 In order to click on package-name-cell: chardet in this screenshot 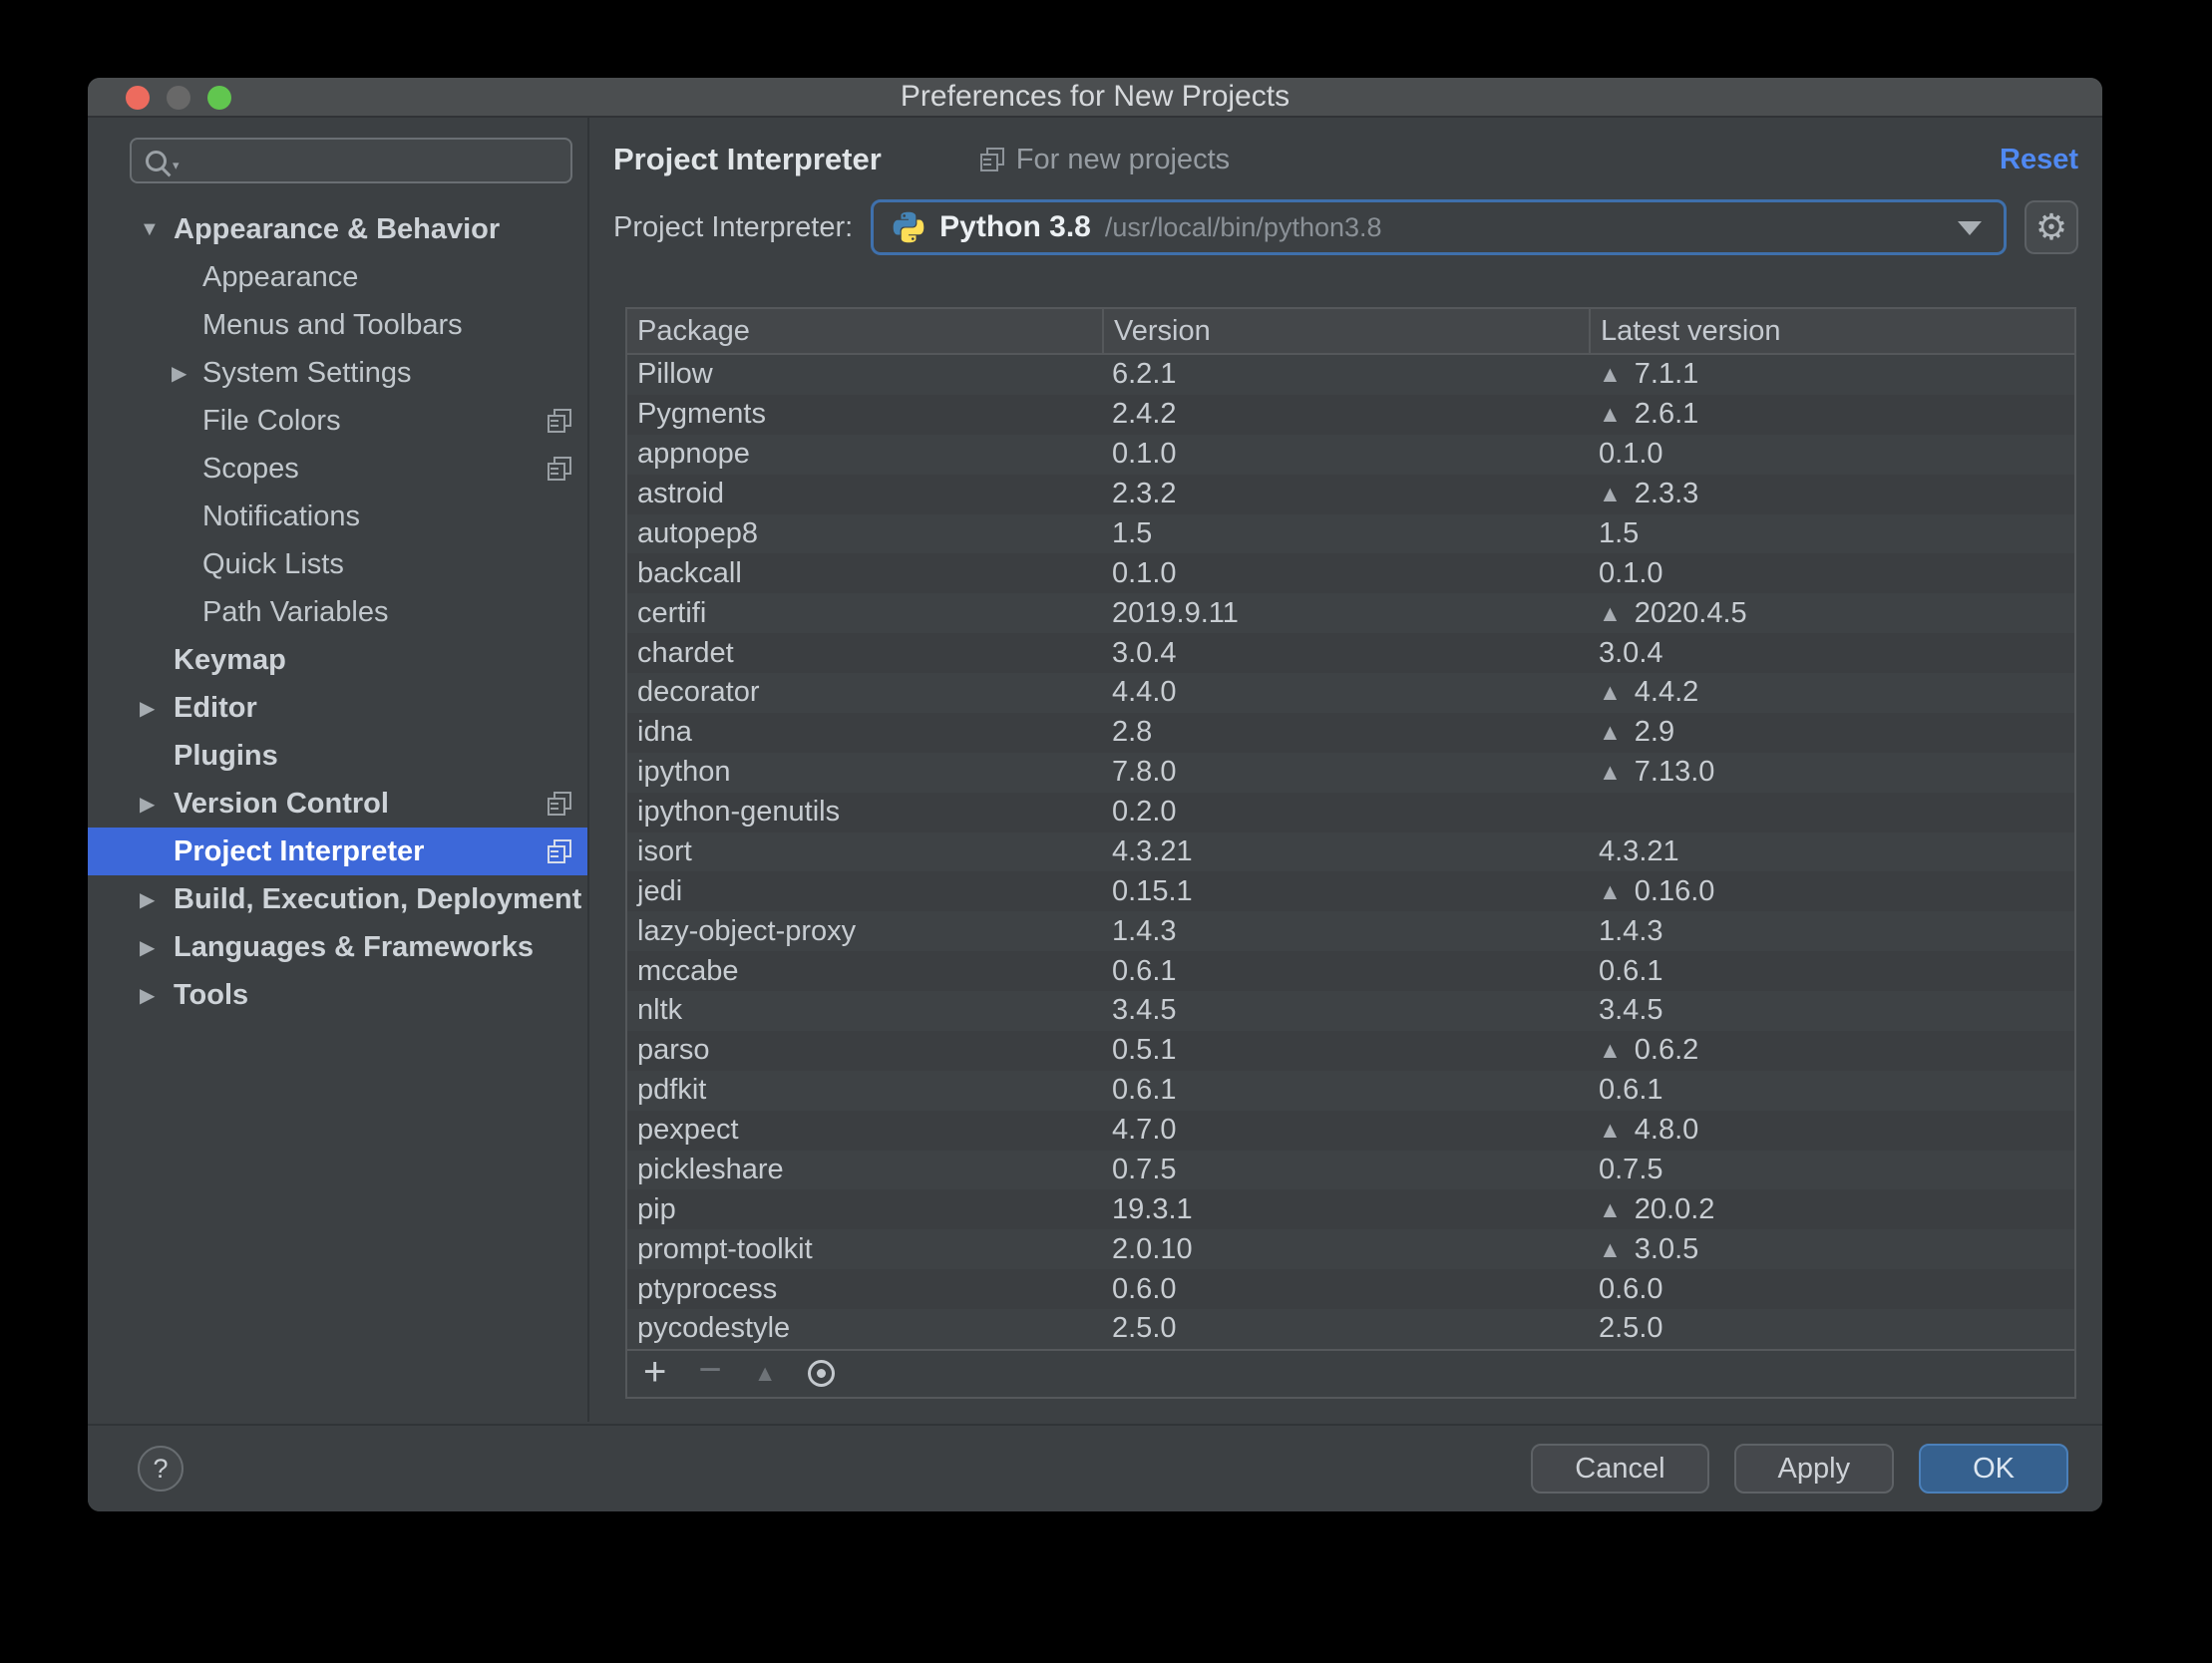, I will do `click(685, 652)`.